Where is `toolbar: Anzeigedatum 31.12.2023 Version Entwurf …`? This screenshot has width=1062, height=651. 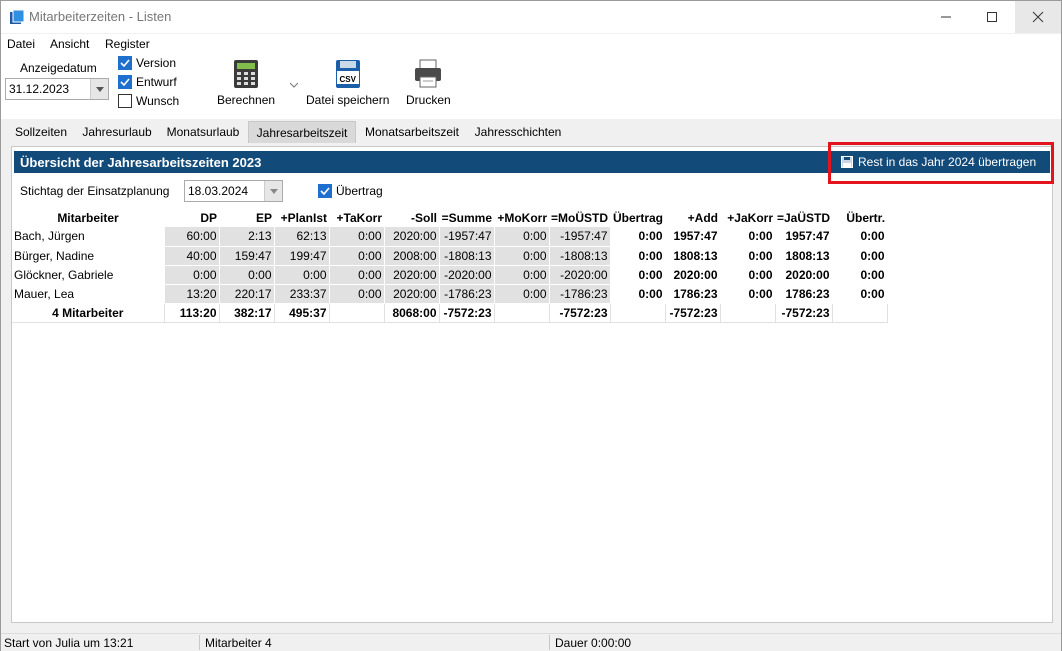
toolbar: Anzeigedatum 31.12.2023 Version Entwurf … is located at coordinates (531, 86).